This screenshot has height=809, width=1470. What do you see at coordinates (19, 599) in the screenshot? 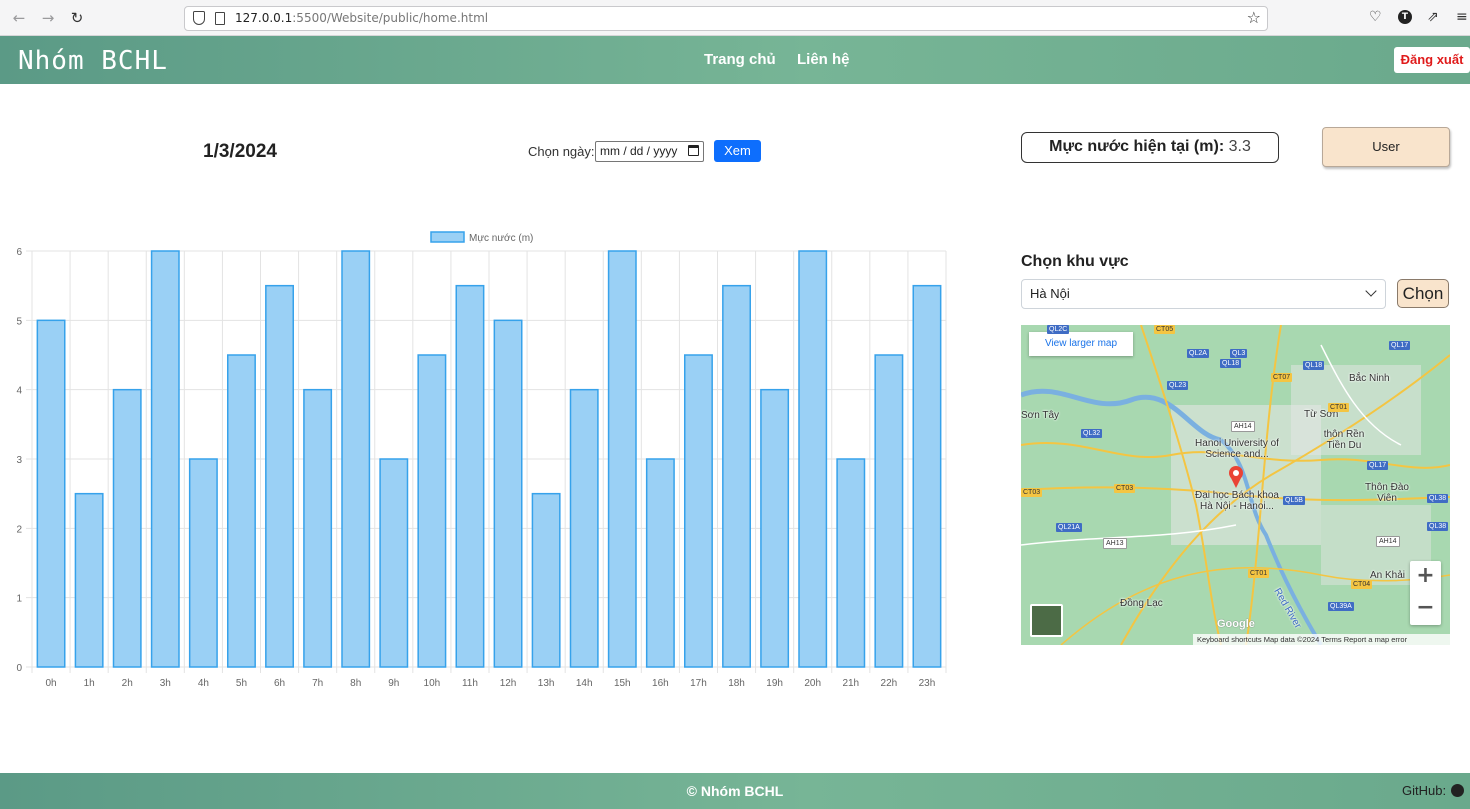
I see `y-tick-label: 1` at bounding box center [19, 599].